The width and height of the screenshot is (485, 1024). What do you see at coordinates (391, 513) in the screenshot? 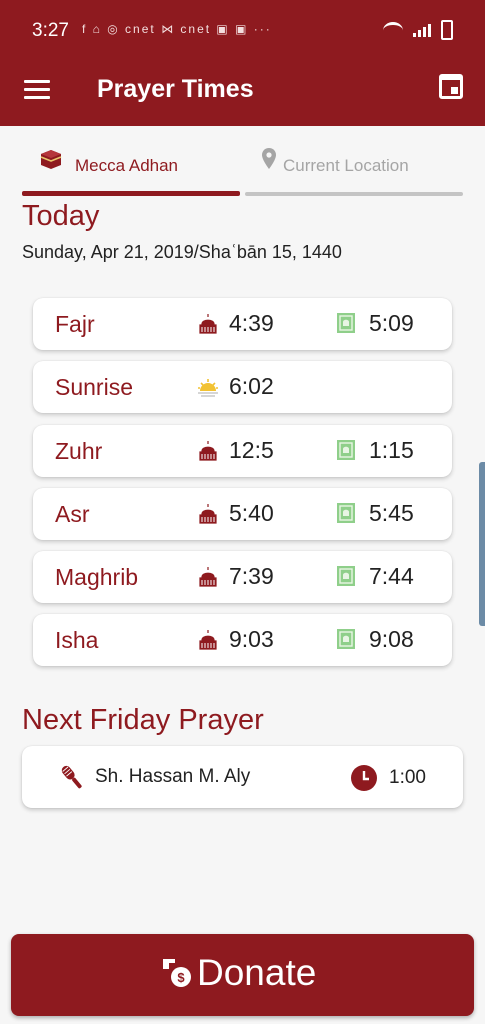
I see `iqama-time: 5:45` at bounding box center [391, 513].